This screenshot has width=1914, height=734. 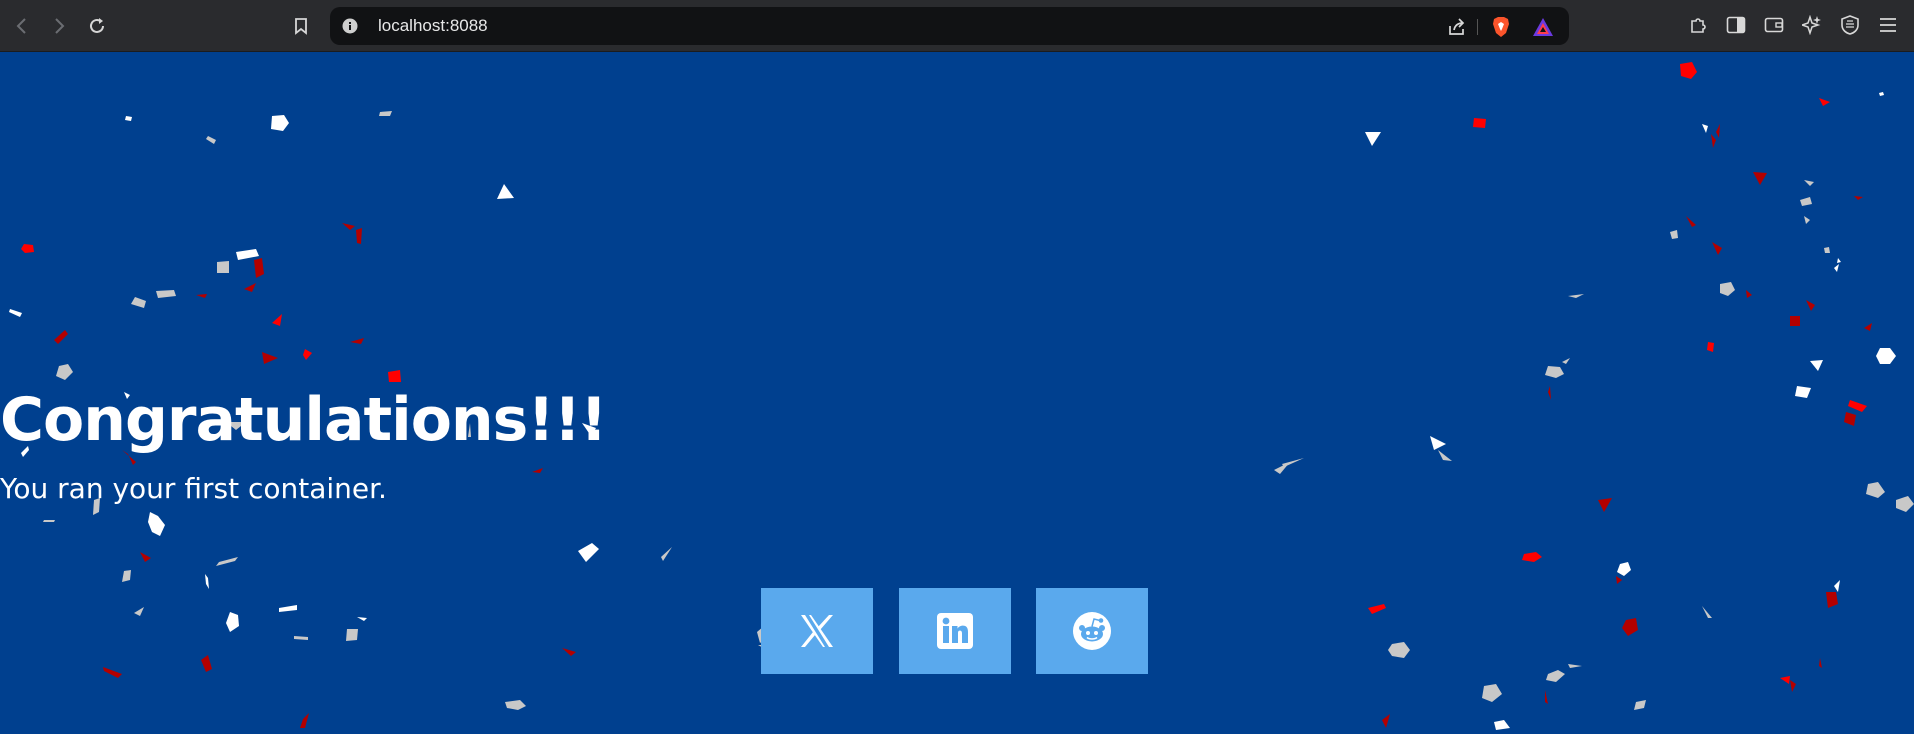 I want to click on vpn-icon, so click(x=1850, y=25).